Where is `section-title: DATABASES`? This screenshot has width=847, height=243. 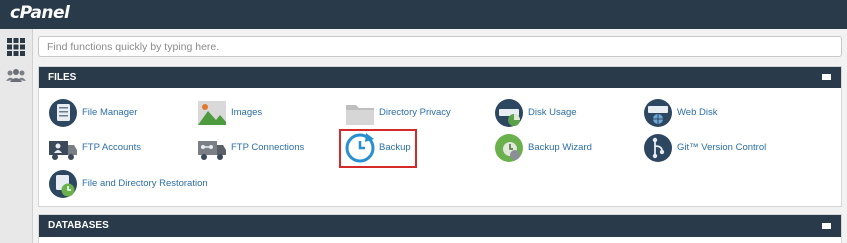
section-title: DATABASES is located at coordinates (78, 225).